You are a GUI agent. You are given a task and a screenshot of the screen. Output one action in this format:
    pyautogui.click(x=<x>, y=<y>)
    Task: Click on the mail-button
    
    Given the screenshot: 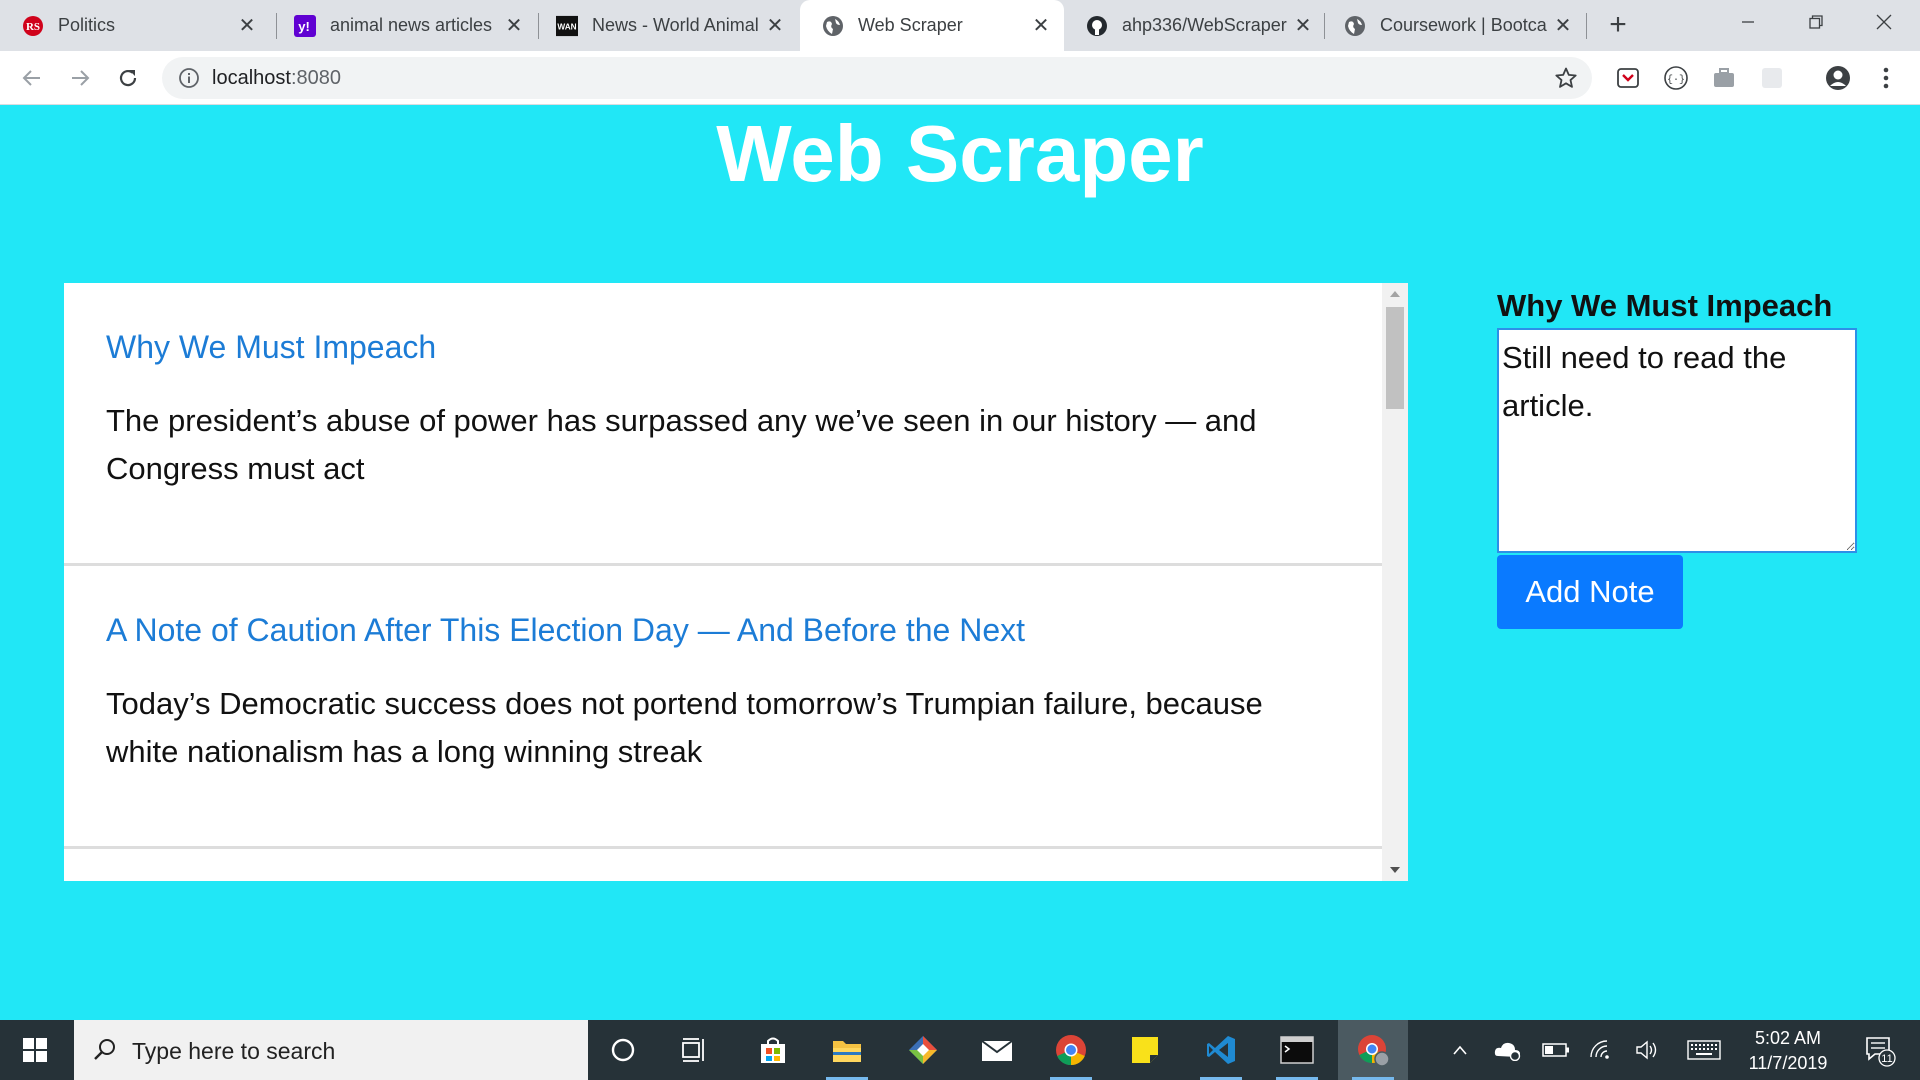 What is the action you would take?
    pyautogui.click(x=997, y=1050)
    